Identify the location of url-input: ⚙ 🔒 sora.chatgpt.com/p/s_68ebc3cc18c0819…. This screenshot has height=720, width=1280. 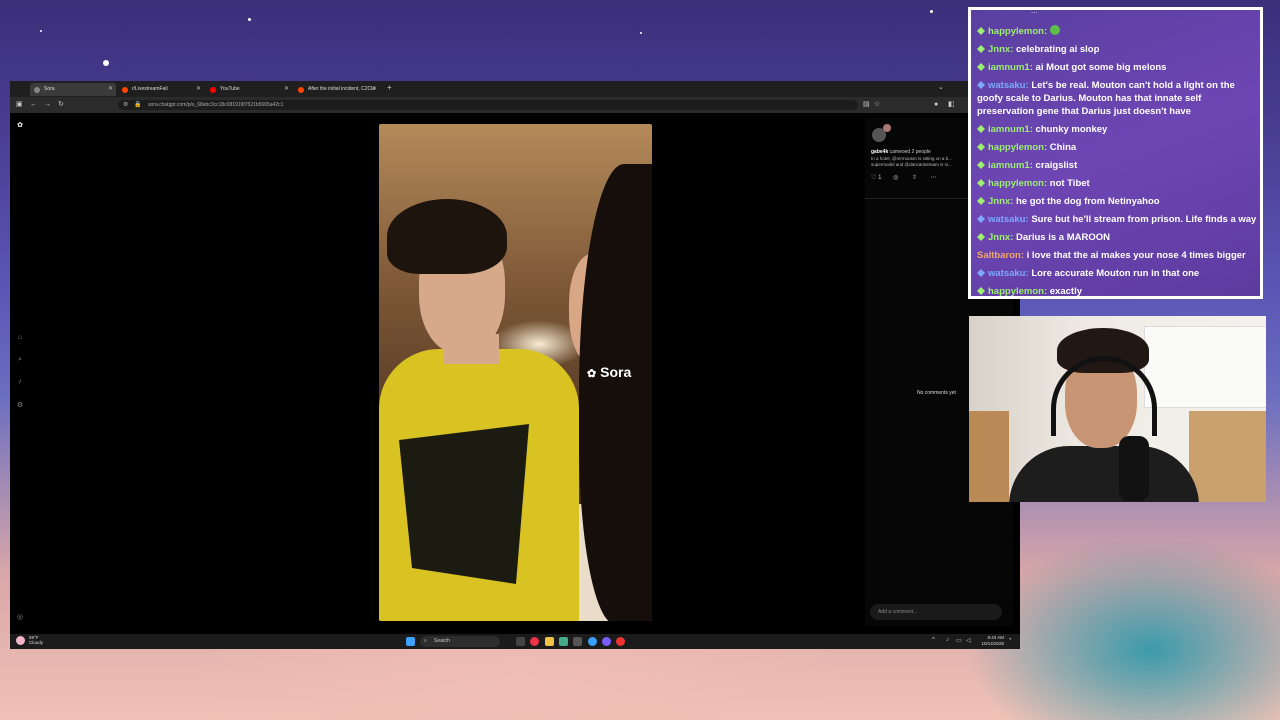
(488, 105).